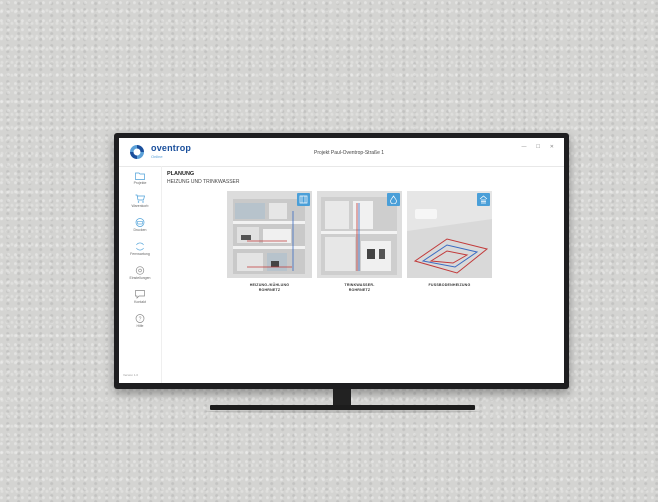 The image size is (658, 502). I want to click on floor-heating-icon, so click(483, 199).